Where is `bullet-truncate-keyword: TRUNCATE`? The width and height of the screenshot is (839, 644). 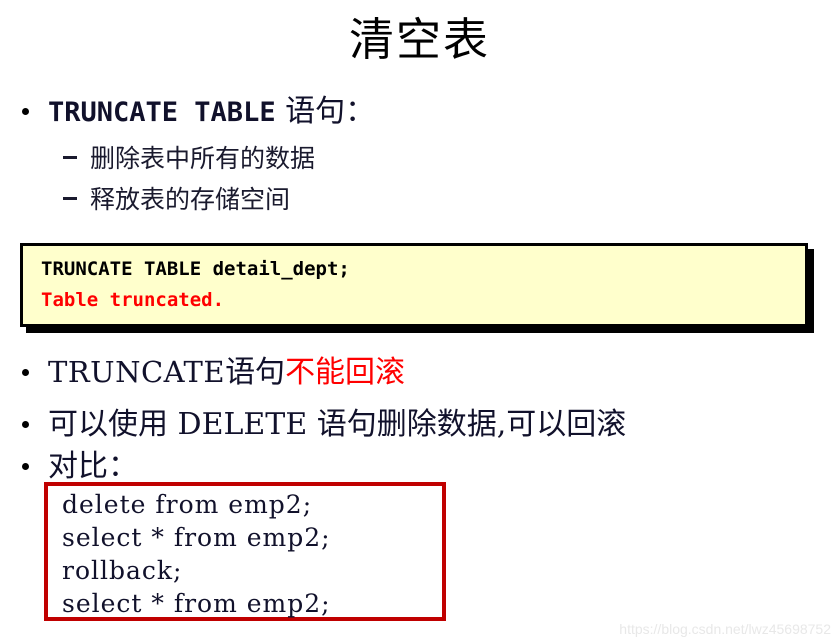 bullet-truncate-keyword: TRUNCATE is located at coordinates (137, 372).